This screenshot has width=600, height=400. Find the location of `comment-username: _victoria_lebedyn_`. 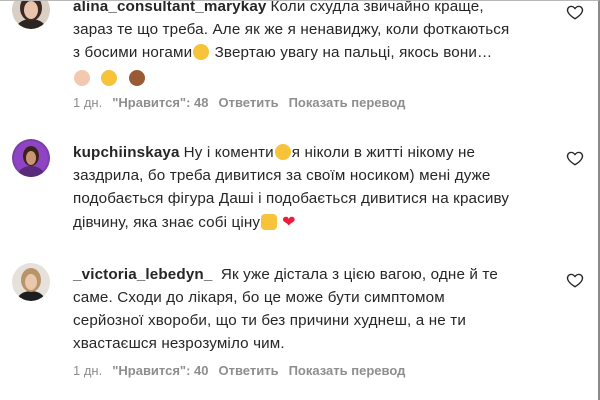

comment-username: _victoria_lebedyn_ is located at coordinates (142, 274).